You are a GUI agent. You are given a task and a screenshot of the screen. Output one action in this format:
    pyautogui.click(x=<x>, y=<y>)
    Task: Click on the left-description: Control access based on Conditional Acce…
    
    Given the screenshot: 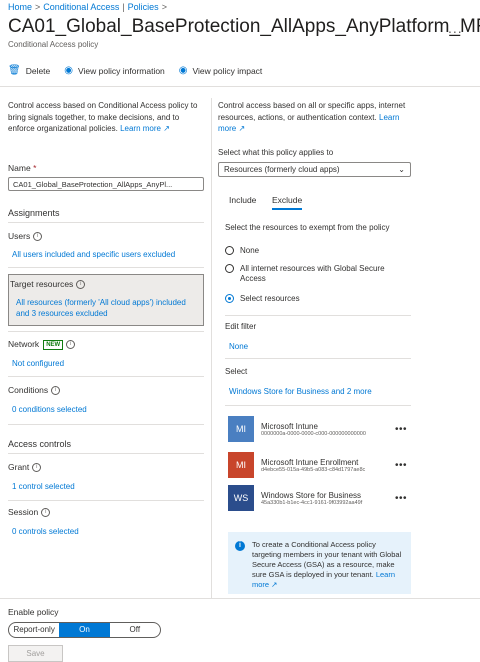 What is the action you would take?
    pyautogui.click(x=105, y=117)
    